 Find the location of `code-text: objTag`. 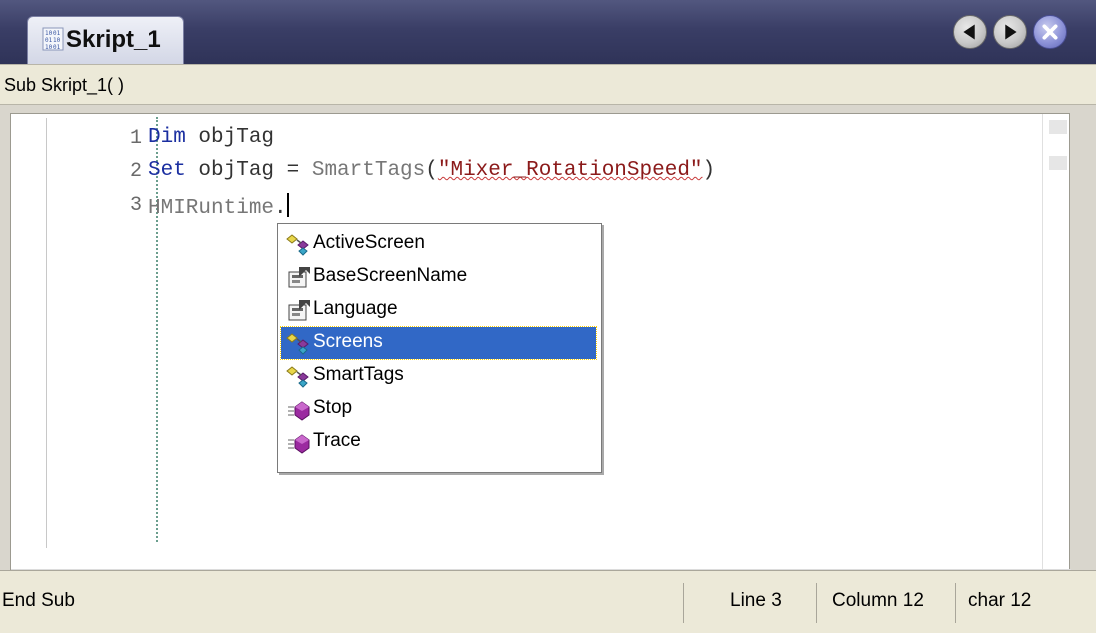

code-text: objTag is located at coordinates (230, 137).